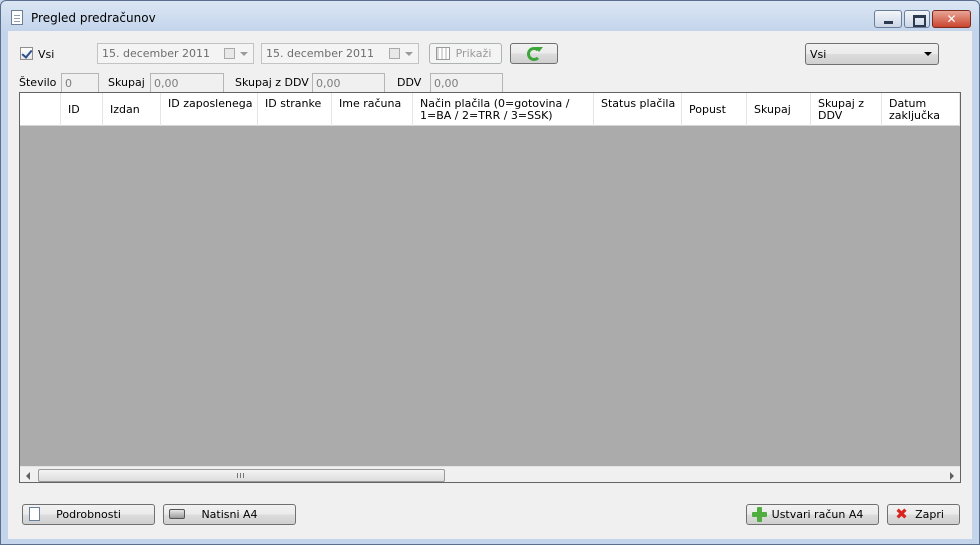 The width and height of the screenshot is (980, 545). Describe the element at coordinates (46, 54) in the screenshot. I see `all-checkbox-label: Vsi` at that location.